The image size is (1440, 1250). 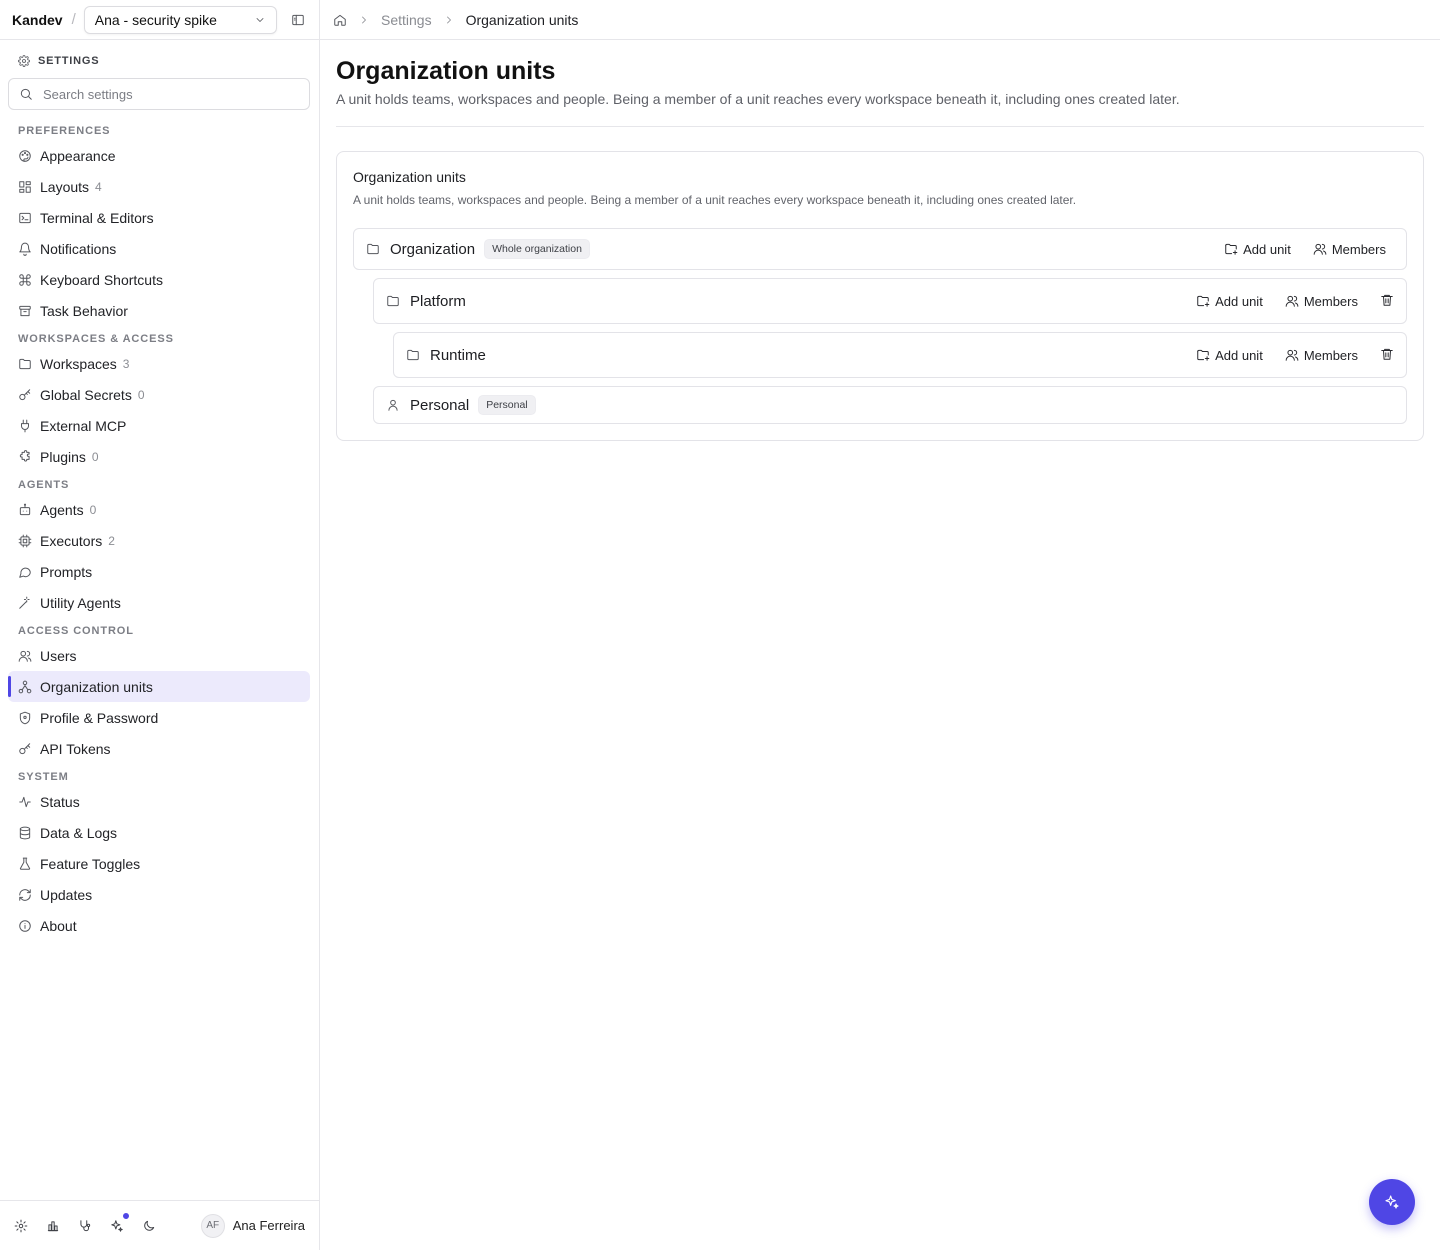 What do you see at coordinates (252, 1225) in the screenshot?
I see `user-menu: AF Ana Ferreira` at bounding box center [252, 1225].